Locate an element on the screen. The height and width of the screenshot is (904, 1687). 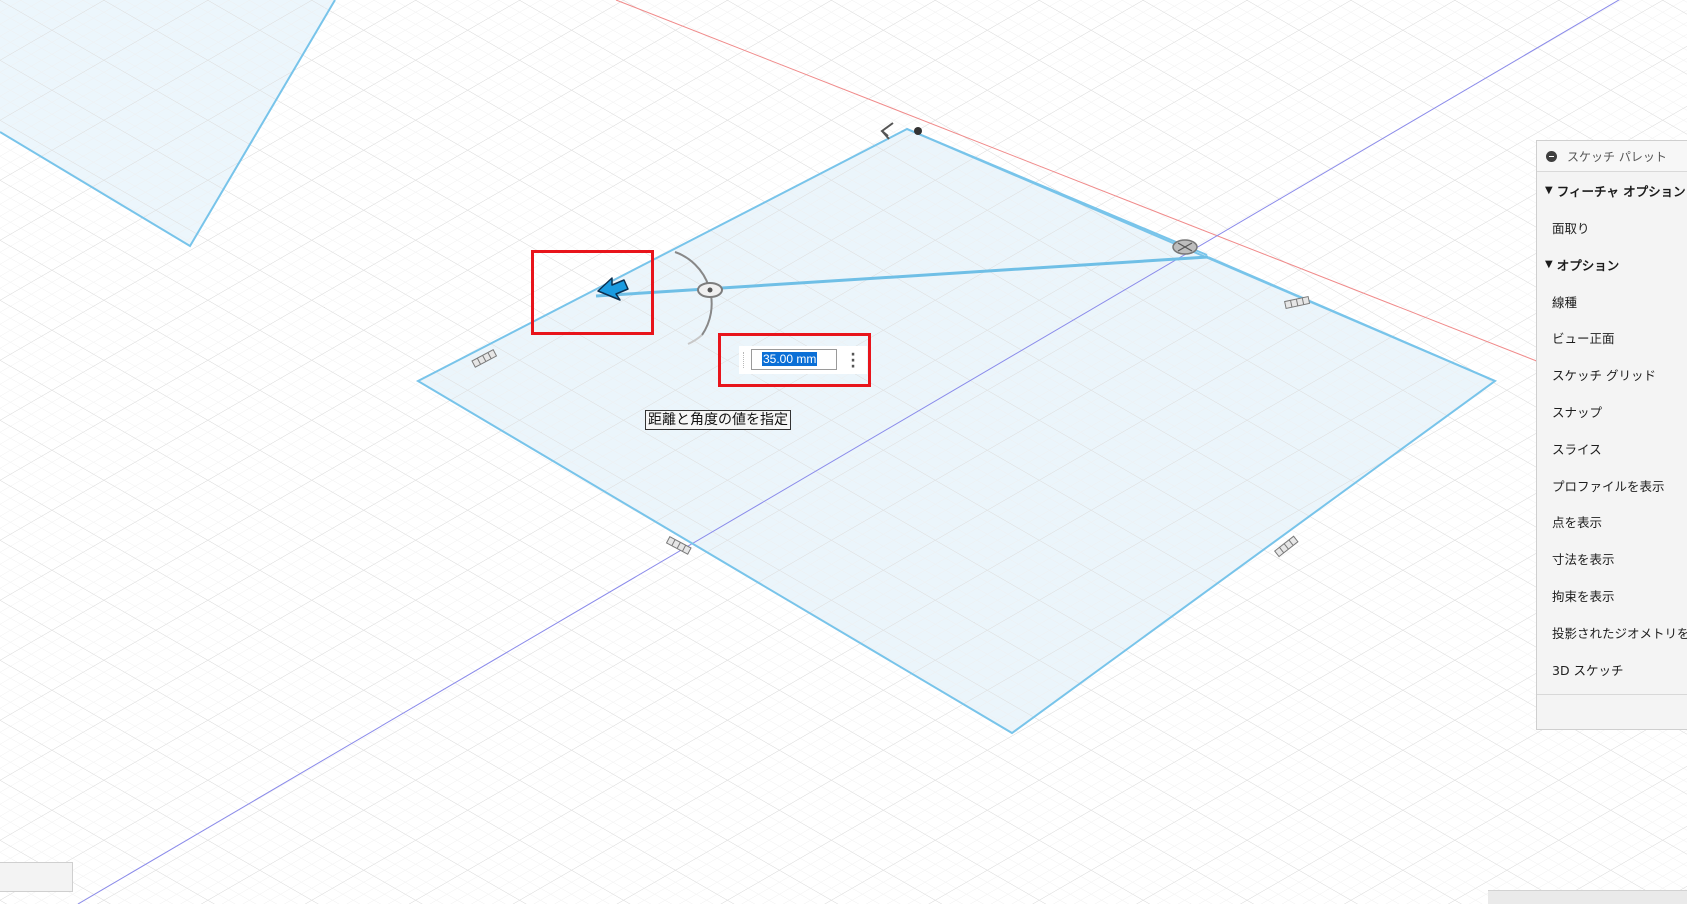
bottom-right-bar is located at coordinates (1587, 897).